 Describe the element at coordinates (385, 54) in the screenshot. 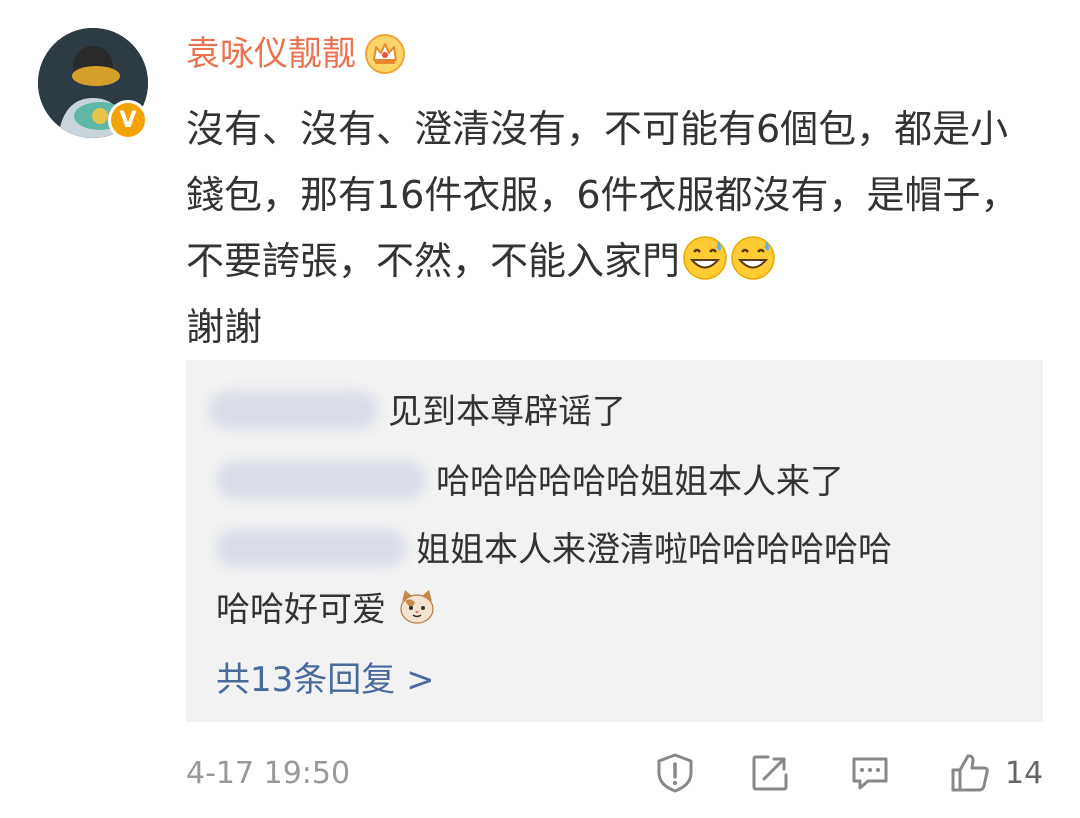

I see `crown-icon` at that location.